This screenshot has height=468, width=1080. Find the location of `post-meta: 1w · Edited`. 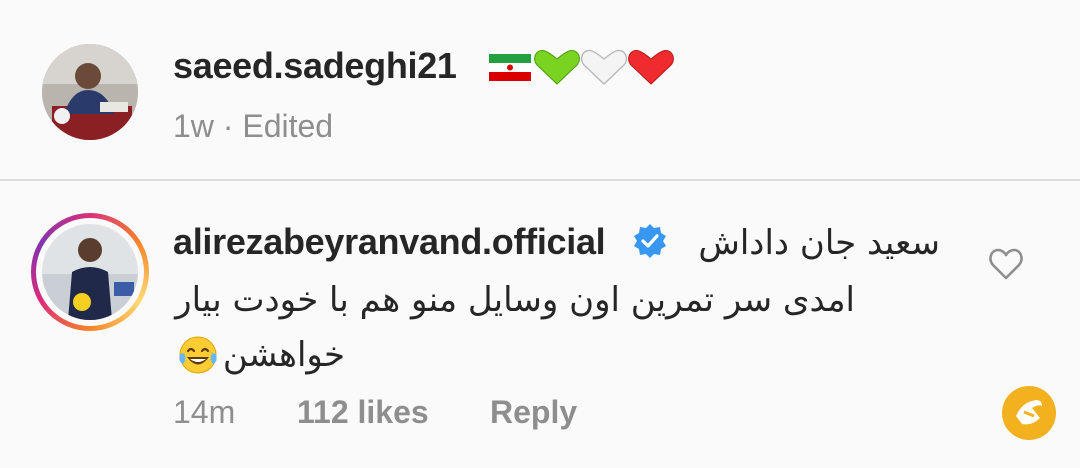

post-meta: 1w · Edited is located at coordinates (253, 126).